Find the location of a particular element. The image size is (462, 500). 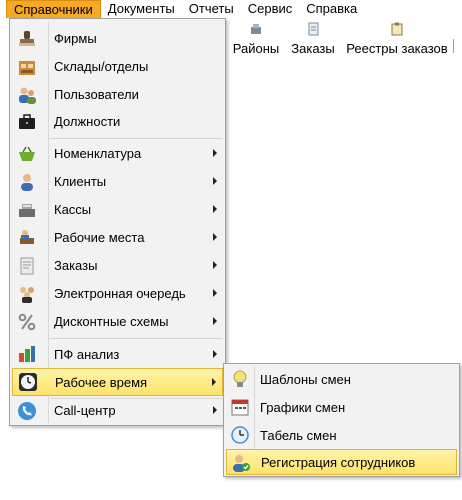

orders-icon is located at coordinates (313, 29).